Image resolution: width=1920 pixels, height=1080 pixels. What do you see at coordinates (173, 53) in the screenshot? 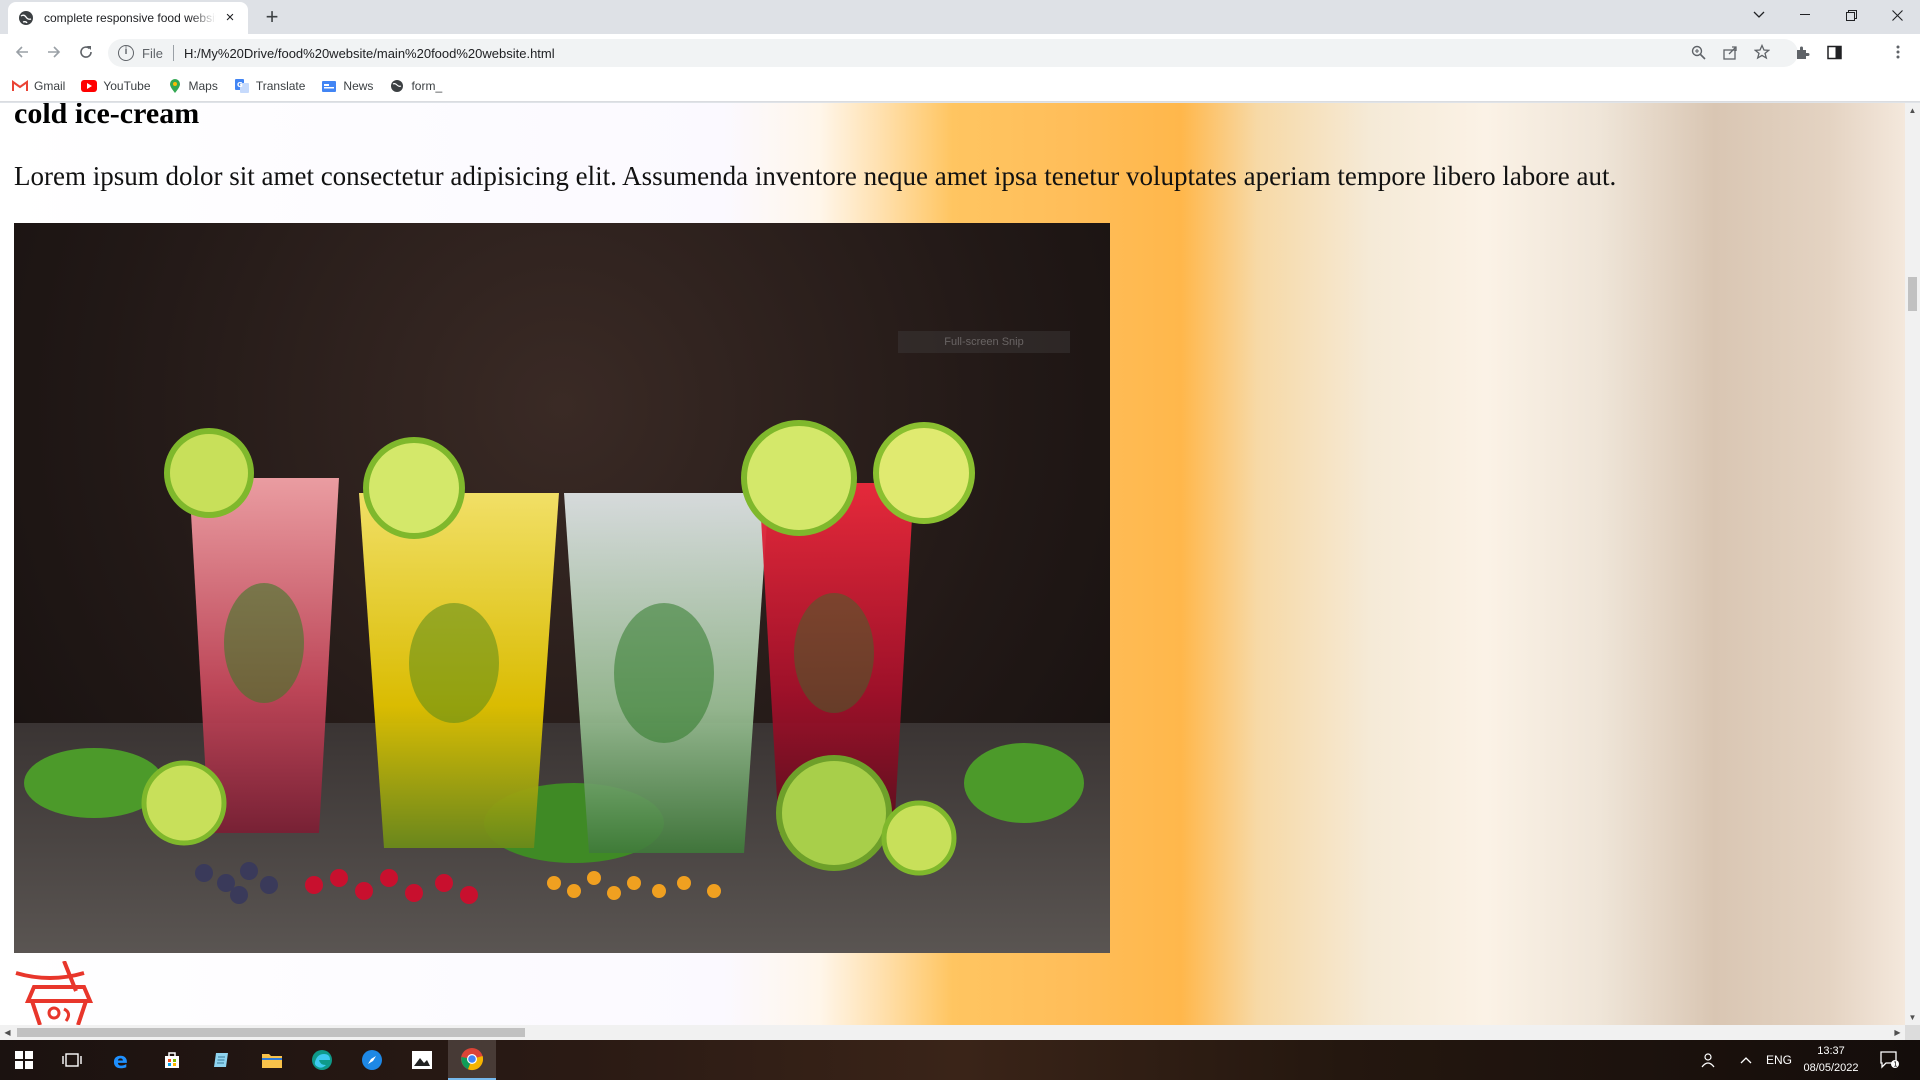
I see `address-separator` at bounding box center [173, 53].